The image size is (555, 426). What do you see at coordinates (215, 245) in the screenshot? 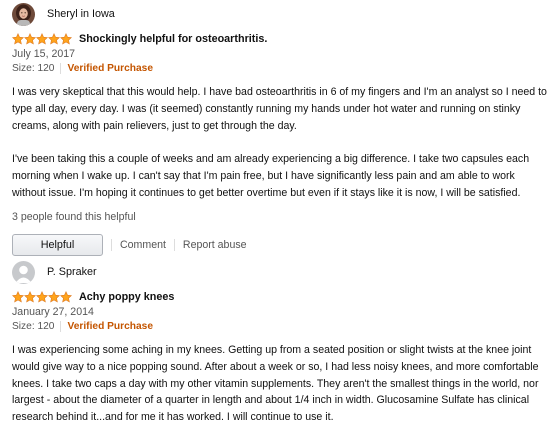
I see `report-abuse-link: Report abuse` at bounding box center [215, 245].